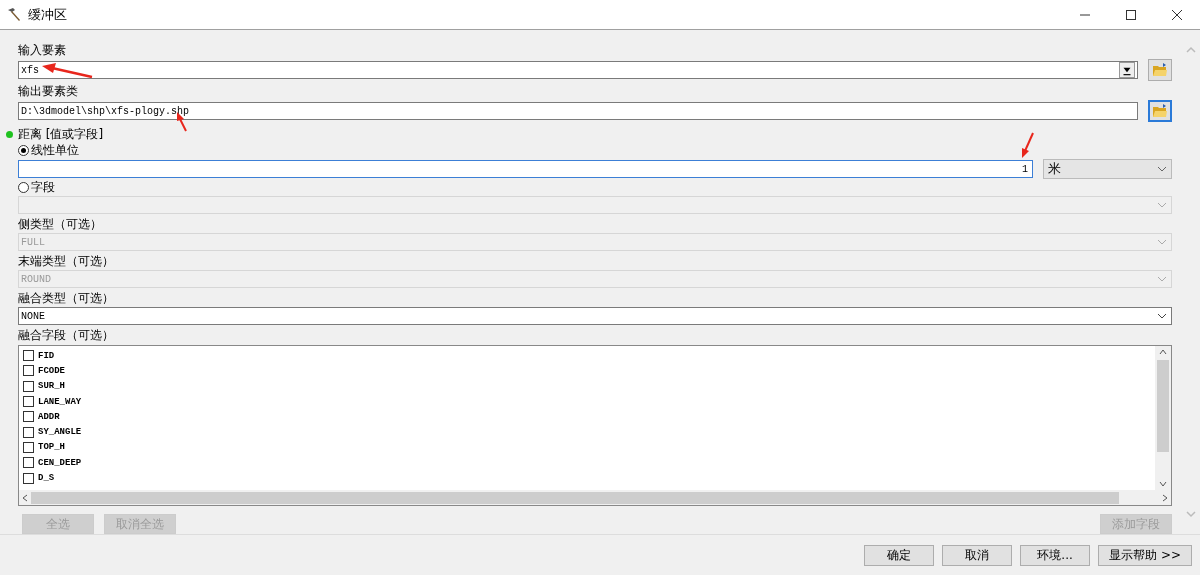 The width and height of the screenshot is (1200, 575). What do you see at coordinates (9, 134) in the screenshot?
I see `status-dot-icon` at bounding box center [9, 134].